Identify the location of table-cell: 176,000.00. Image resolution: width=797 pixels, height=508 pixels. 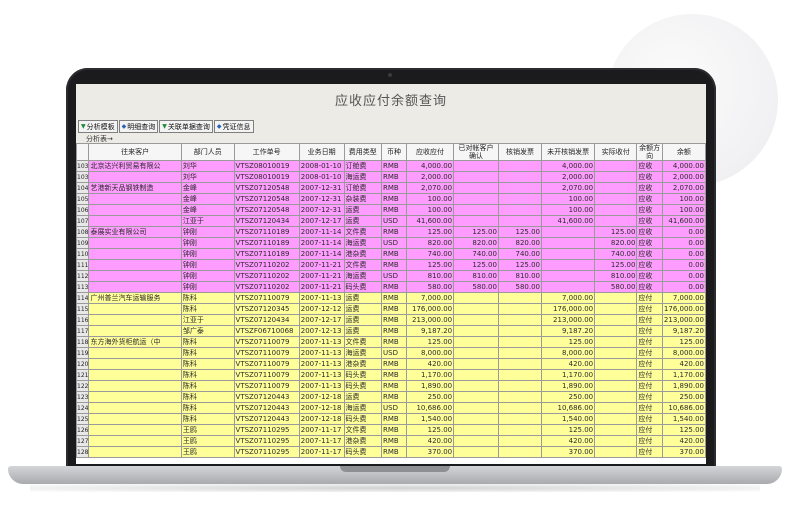
(430, 309).